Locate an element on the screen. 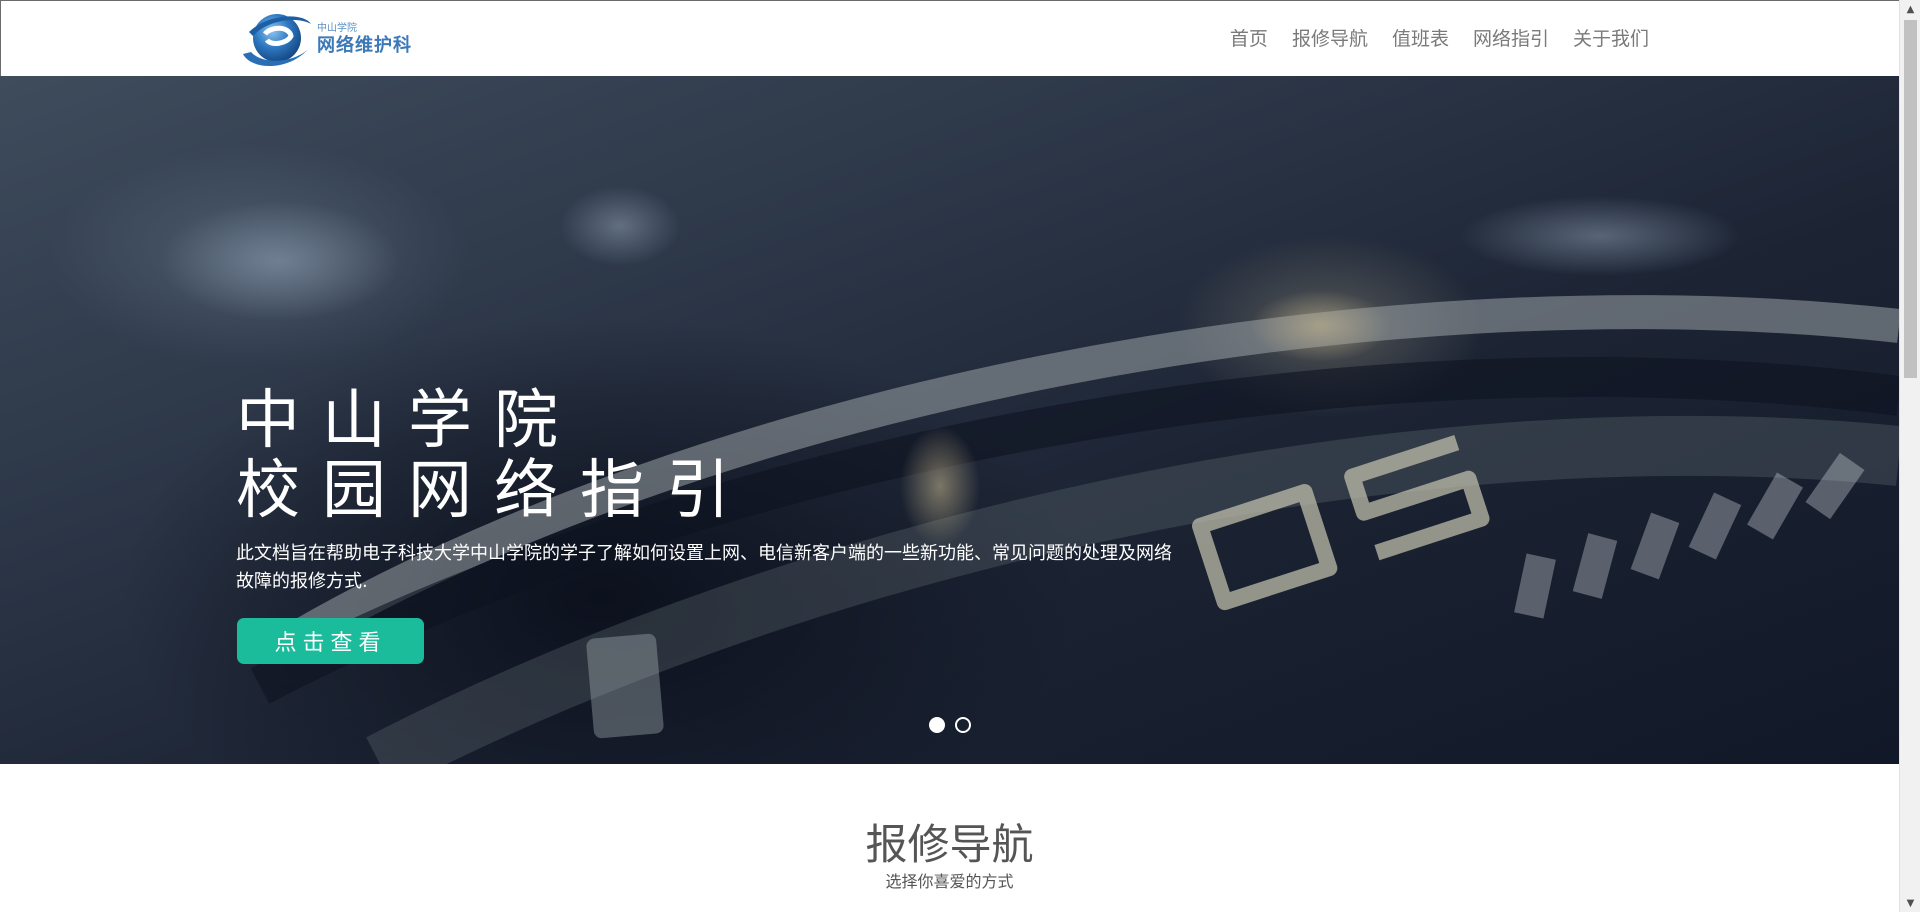  carousel-indicators is located at coordinates (950, 725).